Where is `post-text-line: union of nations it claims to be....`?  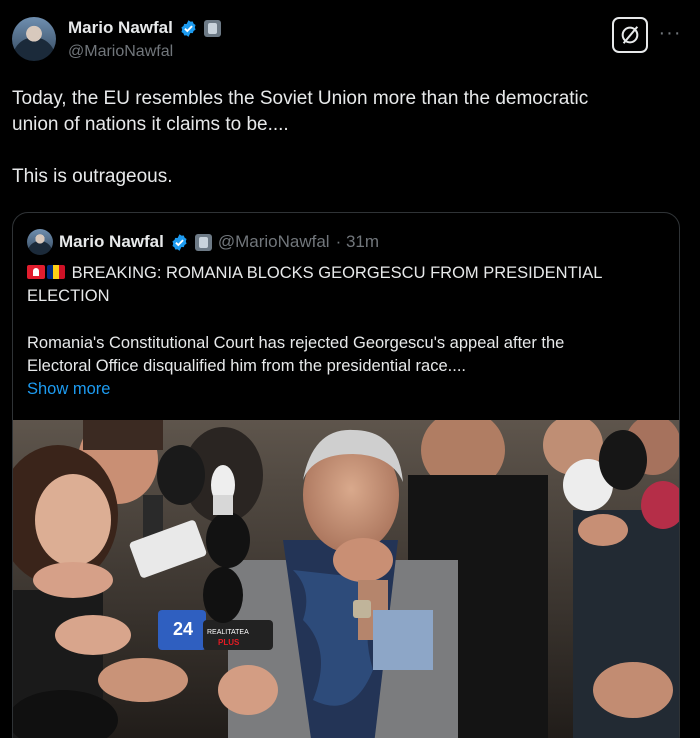 post-text-line: union of nations it claims to be.... is located at coordinates (150, 124).